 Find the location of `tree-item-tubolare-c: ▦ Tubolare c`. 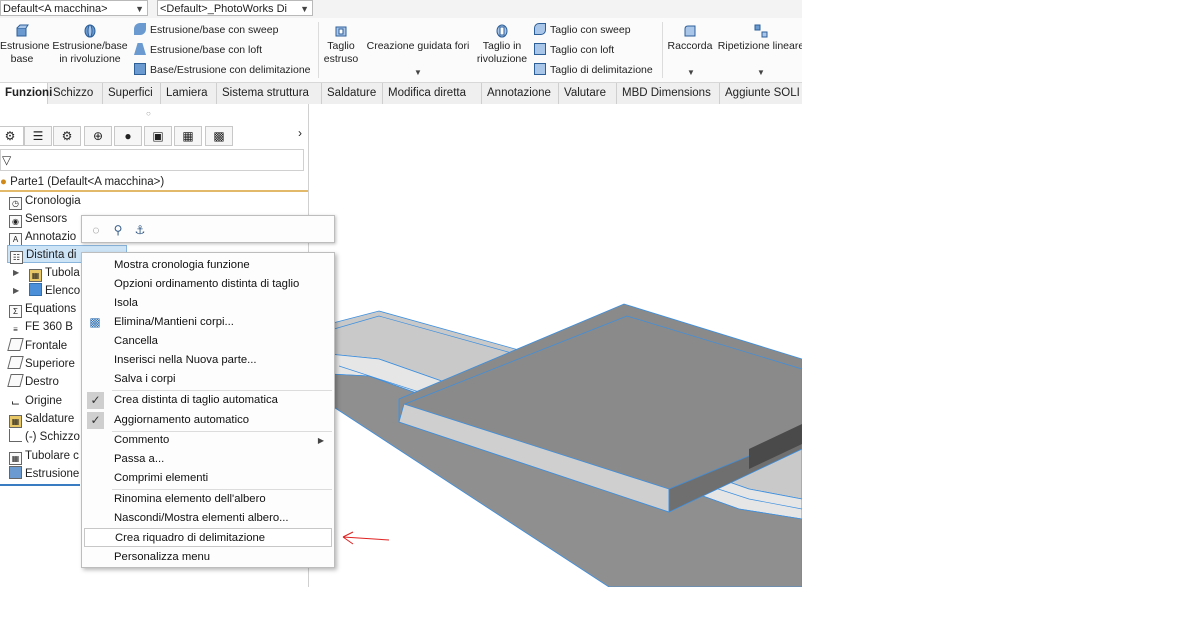

tree-item-tubolare-c: ▦ Tubolare c is located at coordinates (44, 456).